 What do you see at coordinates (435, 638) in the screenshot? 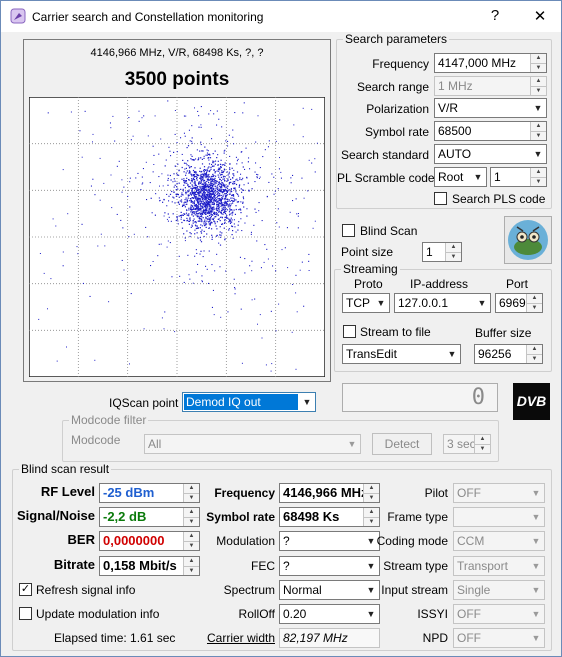
I see `npd-label: NPD` at bounding box center [435, 638].